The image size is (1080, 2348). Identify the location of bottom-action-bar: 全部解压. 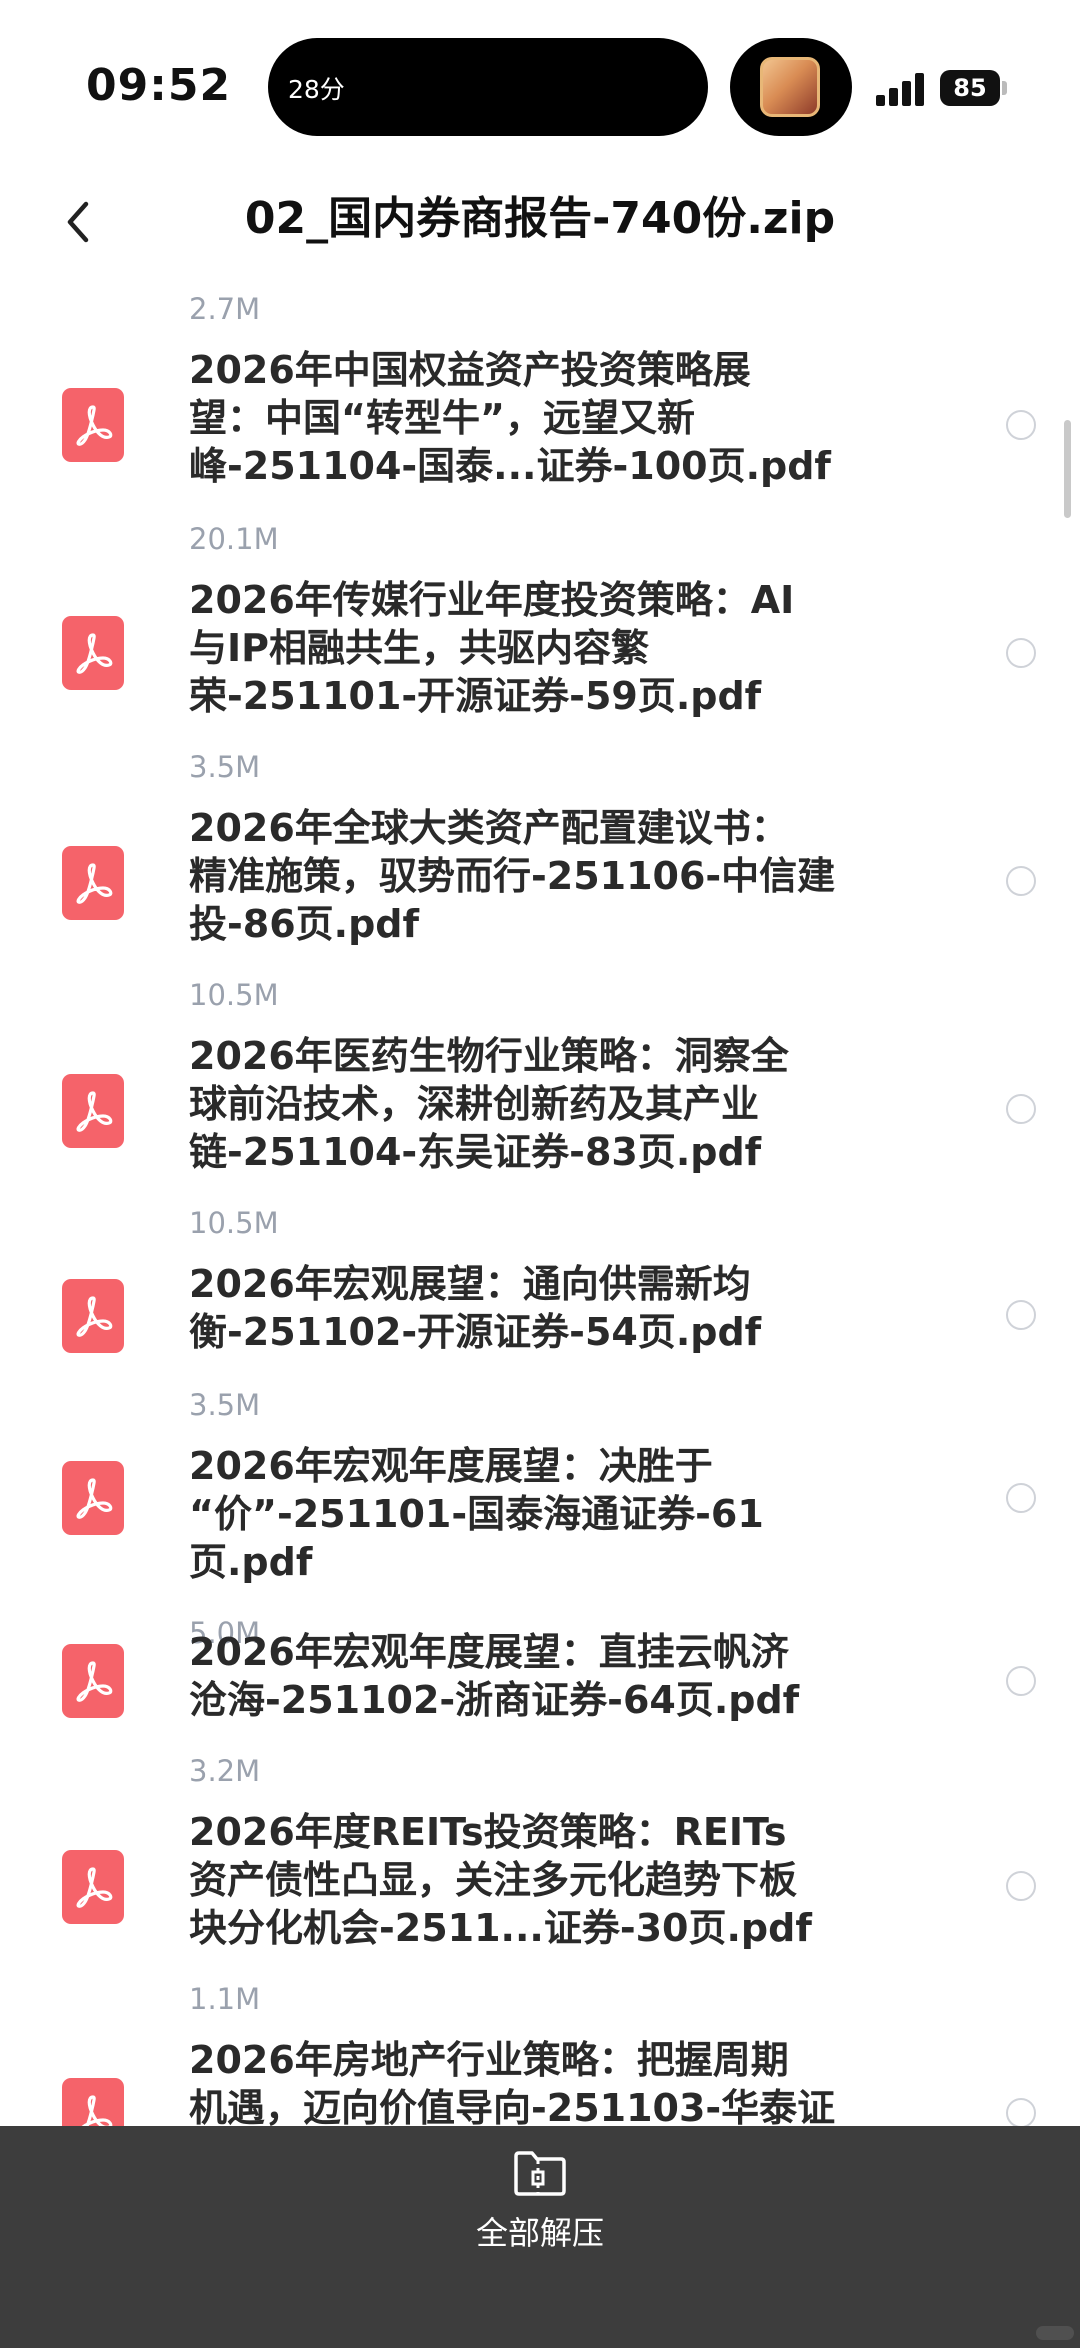
(540, 2237).